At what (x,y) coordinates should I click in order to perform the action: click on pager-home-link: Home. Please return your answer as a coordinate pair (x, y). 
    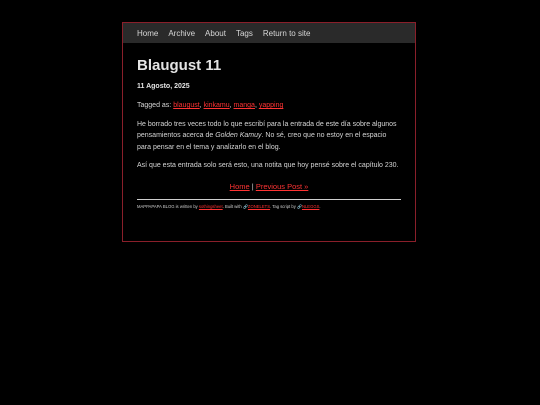
    Looking at the image, I should click on (240, 186).